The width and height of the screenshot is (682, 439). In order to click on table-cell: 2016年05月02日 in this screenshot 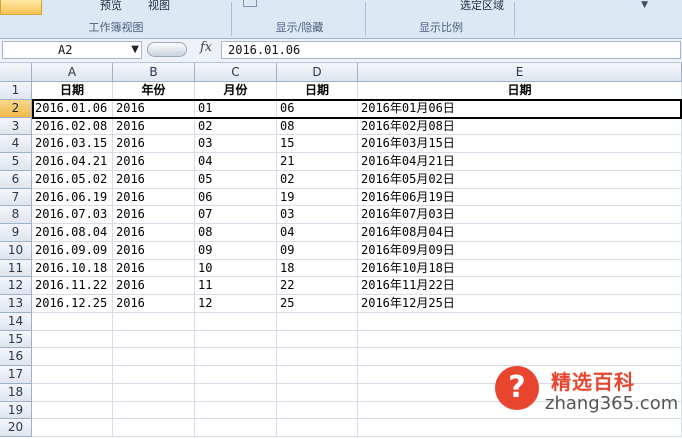, I will do `click(520, 179)`.